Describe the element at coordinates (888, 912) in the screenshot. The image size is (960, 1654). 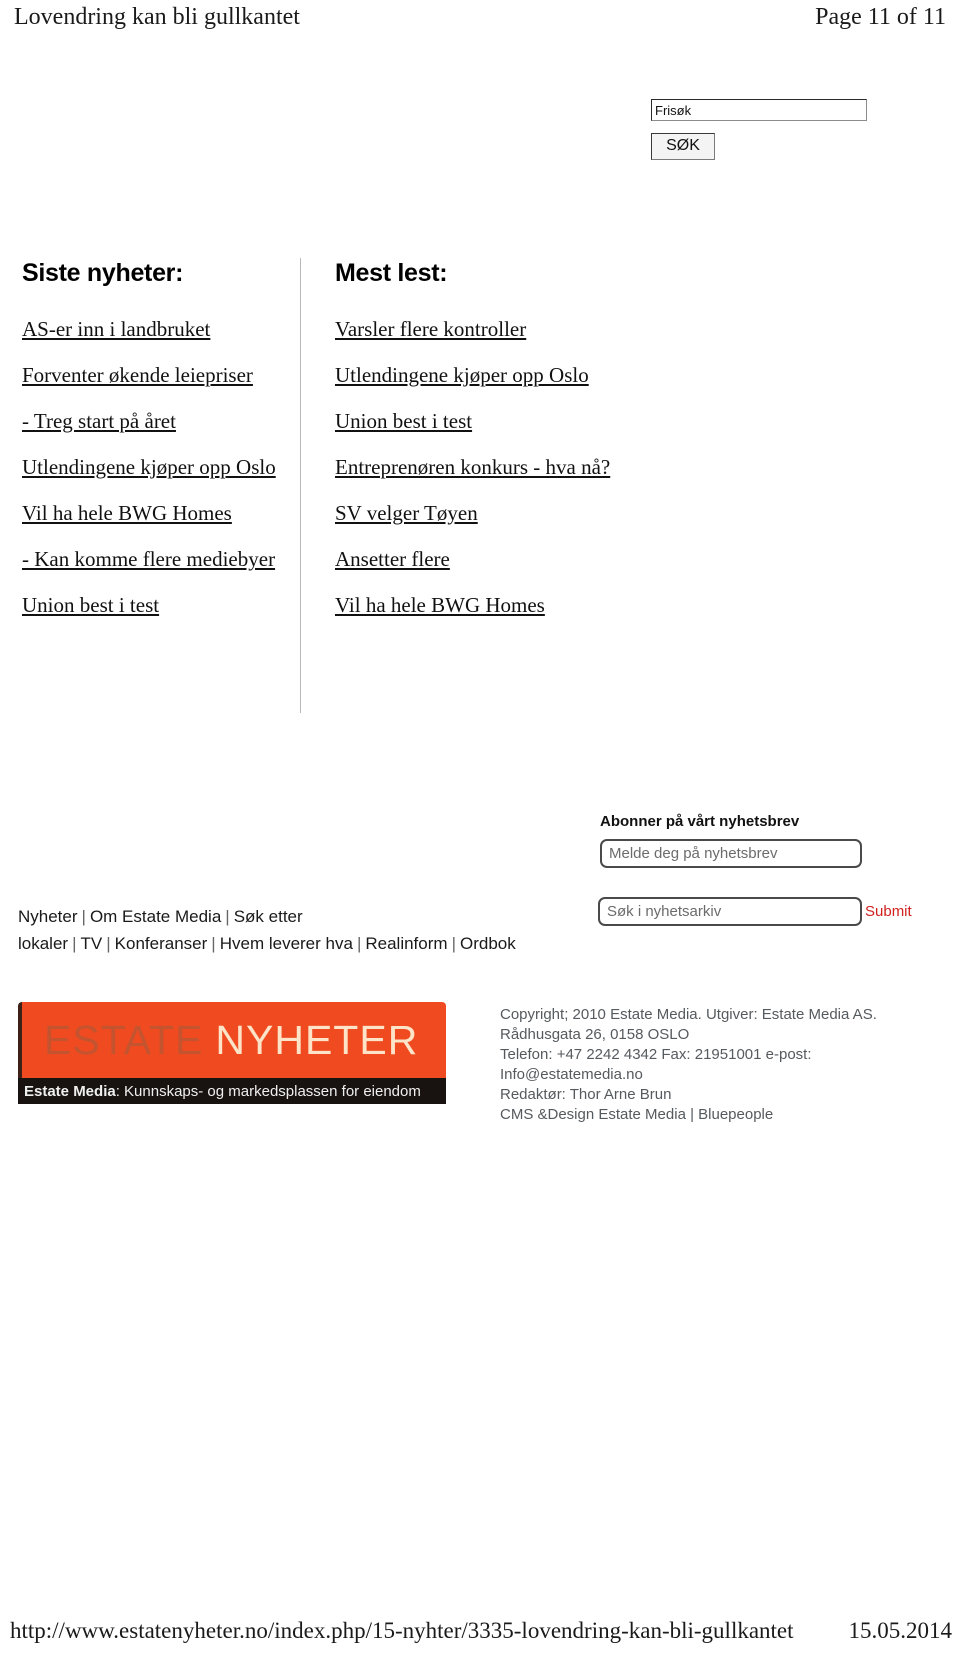
I see `archive-search-submit-button: Submit` at that location.